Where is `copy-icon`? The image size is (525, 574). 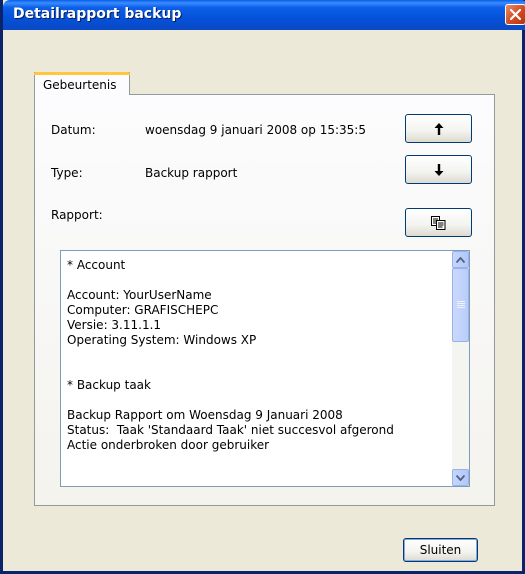 copy-icon is located at coordinates (438, 222).